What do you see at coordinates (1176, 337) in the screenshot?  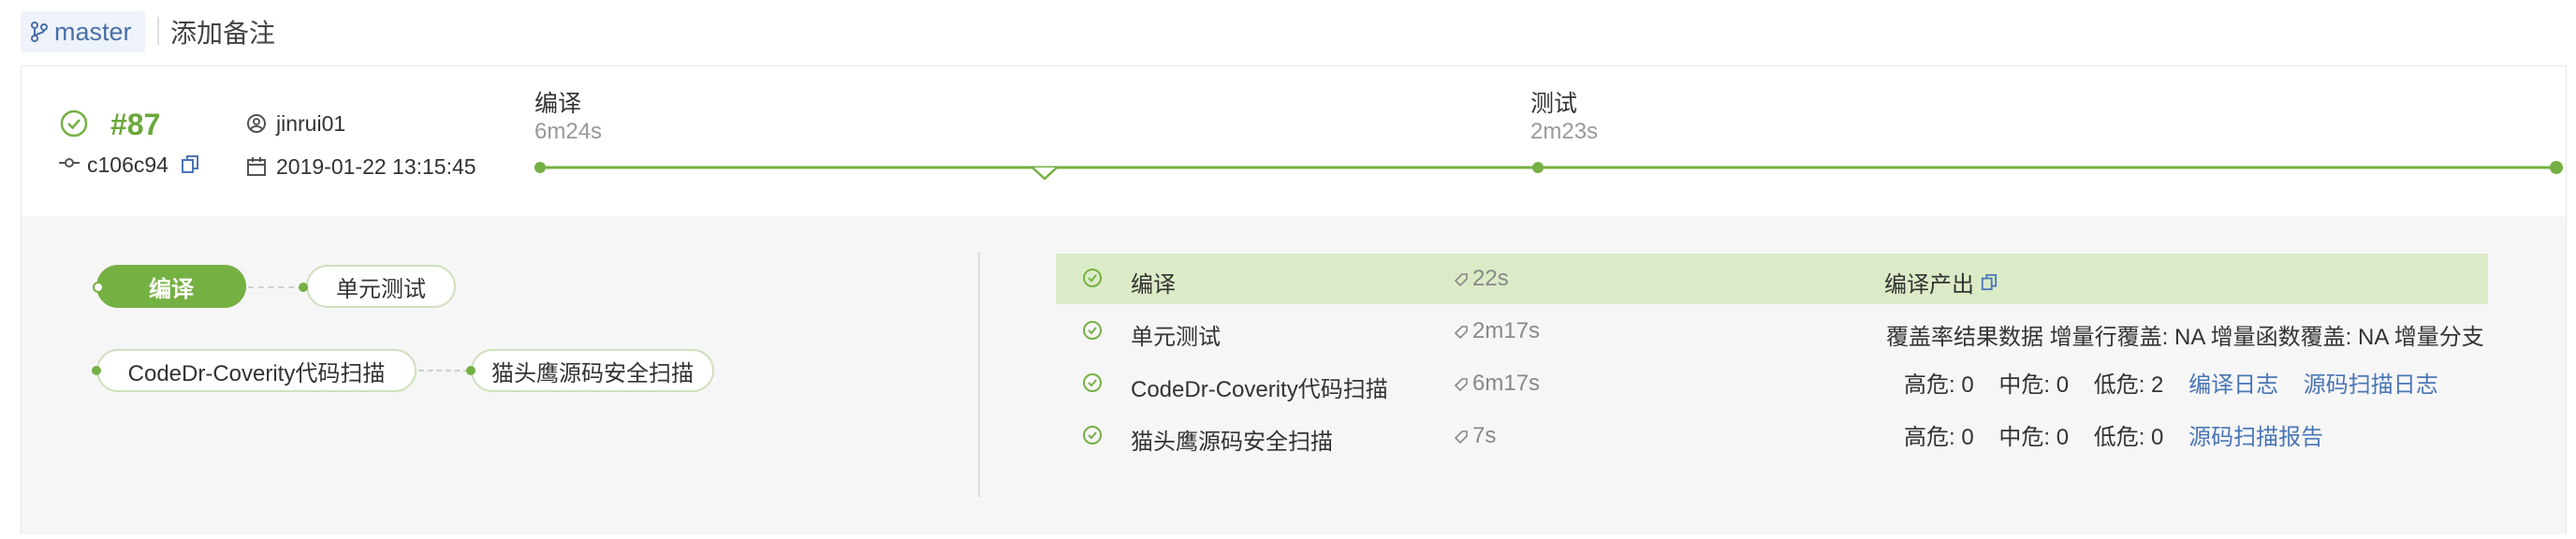 I see `job-name: 单元测试` at bounding box center [1176, 337].